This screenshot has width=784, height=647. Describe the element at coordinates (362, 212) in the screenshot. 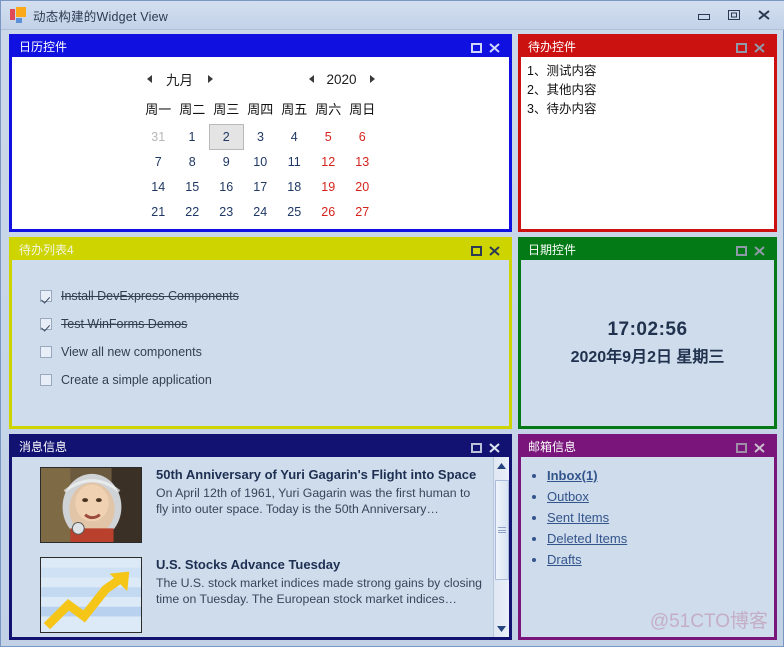

I see `calendar-day: 27` at that location.